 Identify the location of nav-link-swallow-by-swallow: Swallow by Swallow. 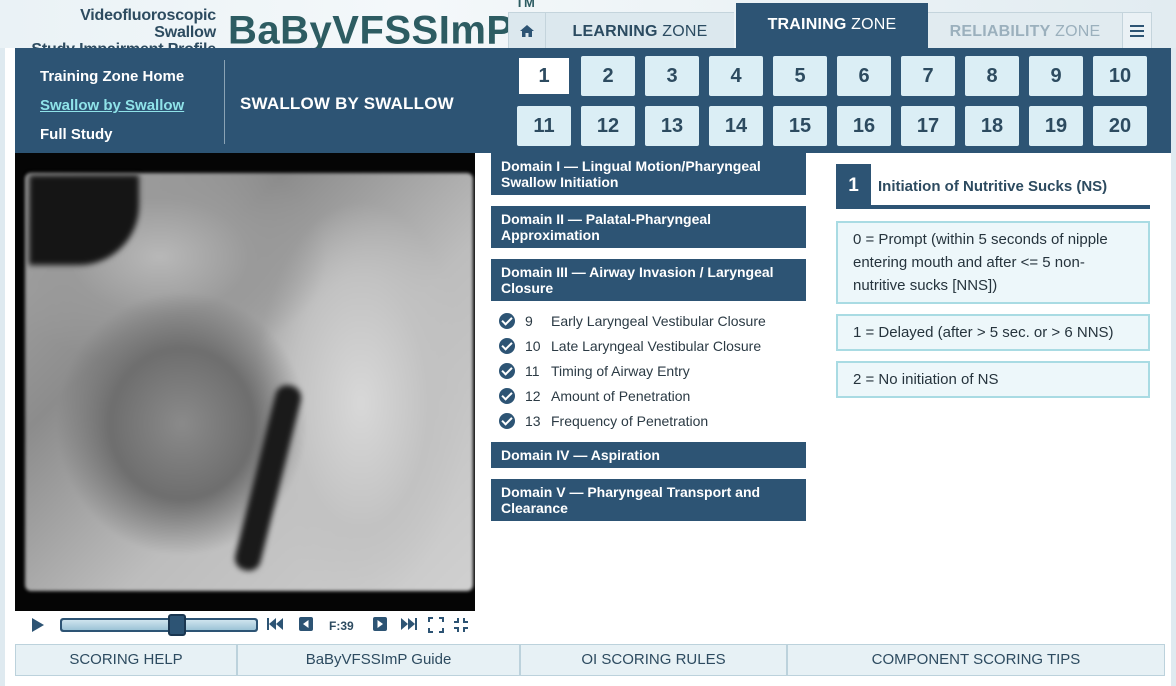
(112, 105).